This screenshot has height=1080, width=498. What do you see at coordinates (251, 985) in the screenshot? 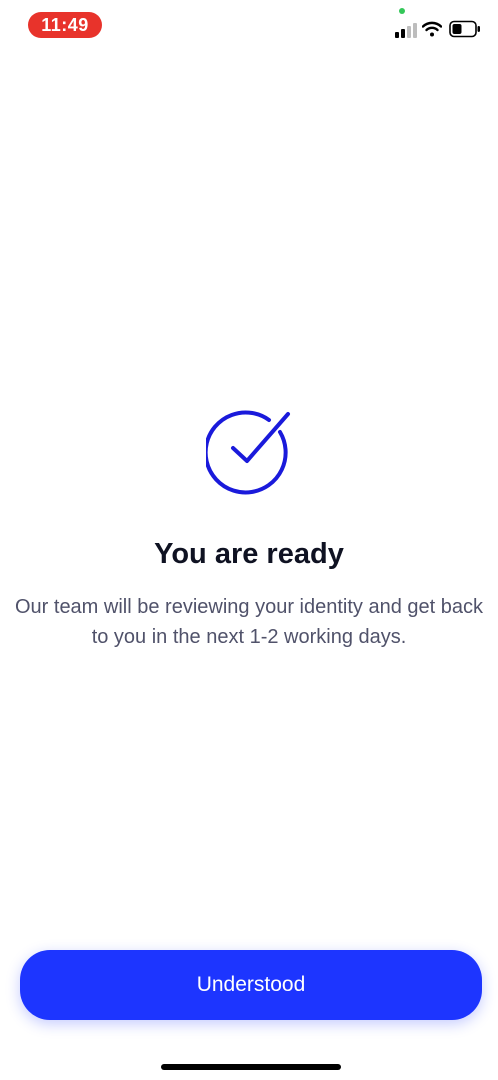
I see `understood-button: Understood` at bounding box center [251, 985].